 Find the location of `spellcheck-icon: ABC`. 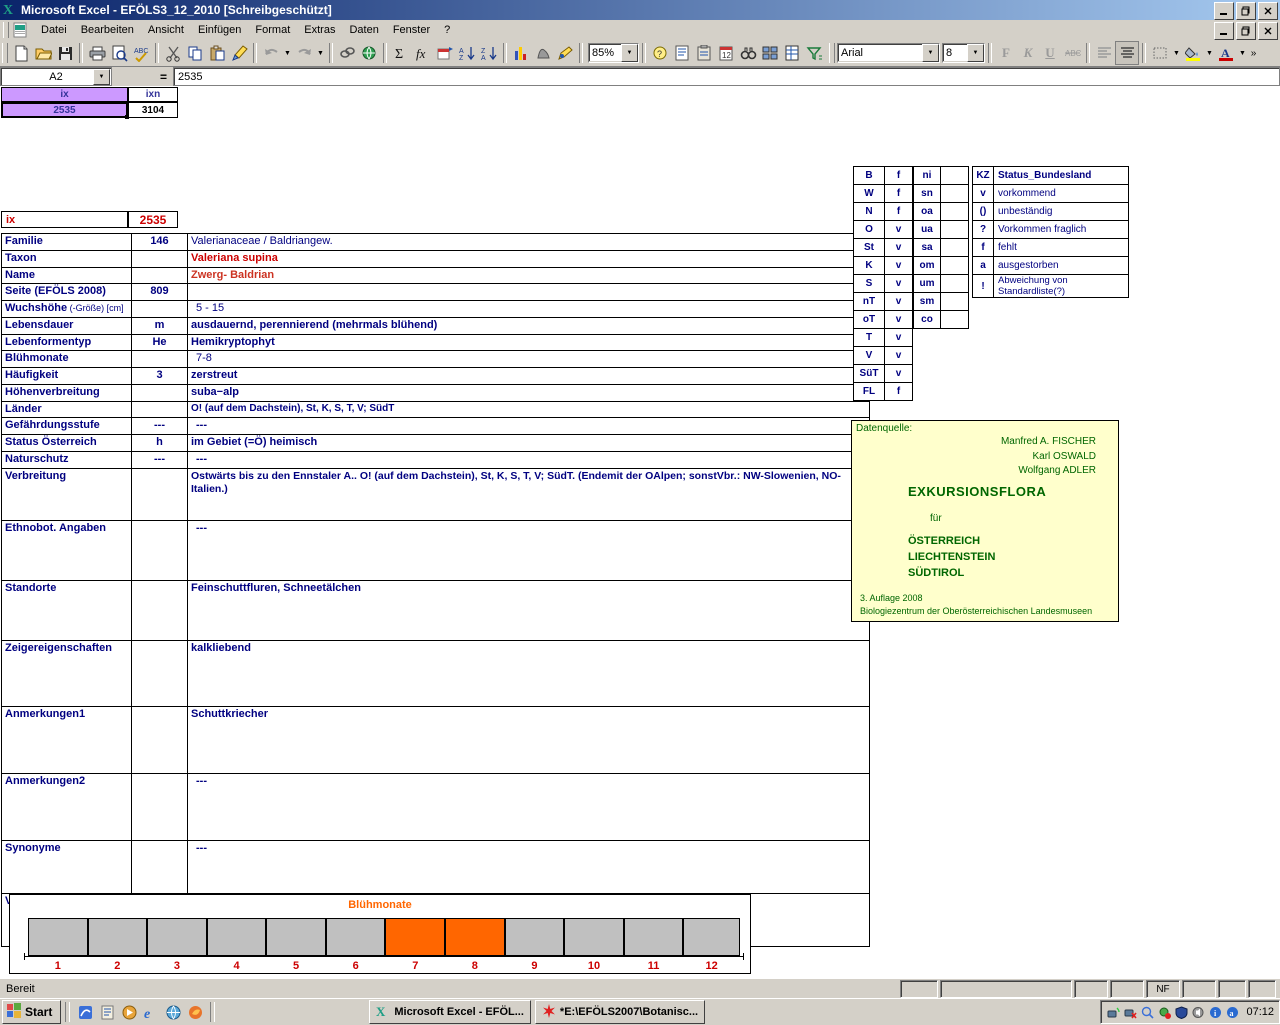

spellcheck-icon: ABC is located at coordinates (141, 53).